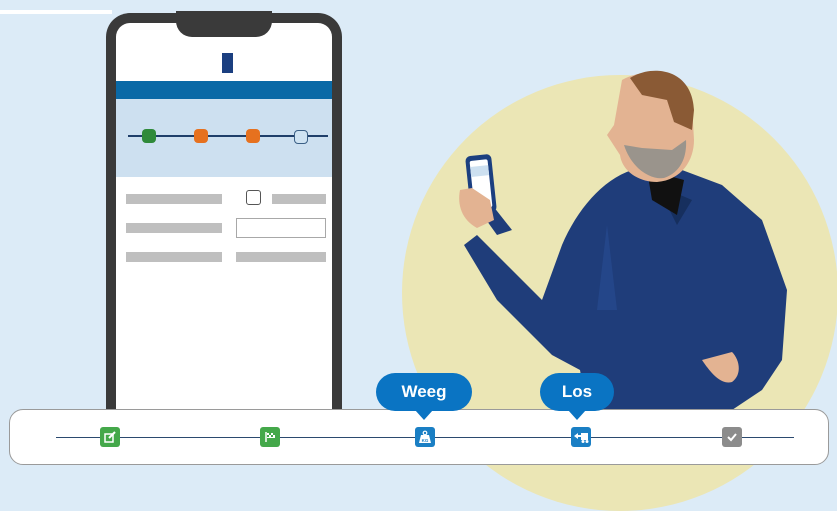 The height and width of the screenshot is (511, 837). Describe the element at coordinates (301, 137) in the screenshot. I see `progress-step-pending` at that location.